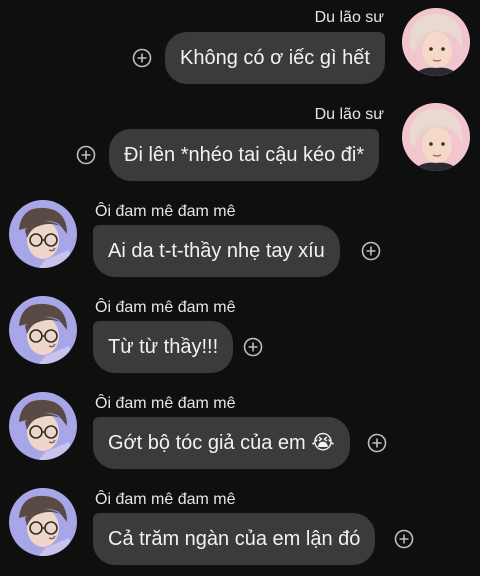 This screenshot has width=480, height=576. I want to click on message-bubble: Đi lên *nhéo tai cậu kéo đi*, so click(244, 155).